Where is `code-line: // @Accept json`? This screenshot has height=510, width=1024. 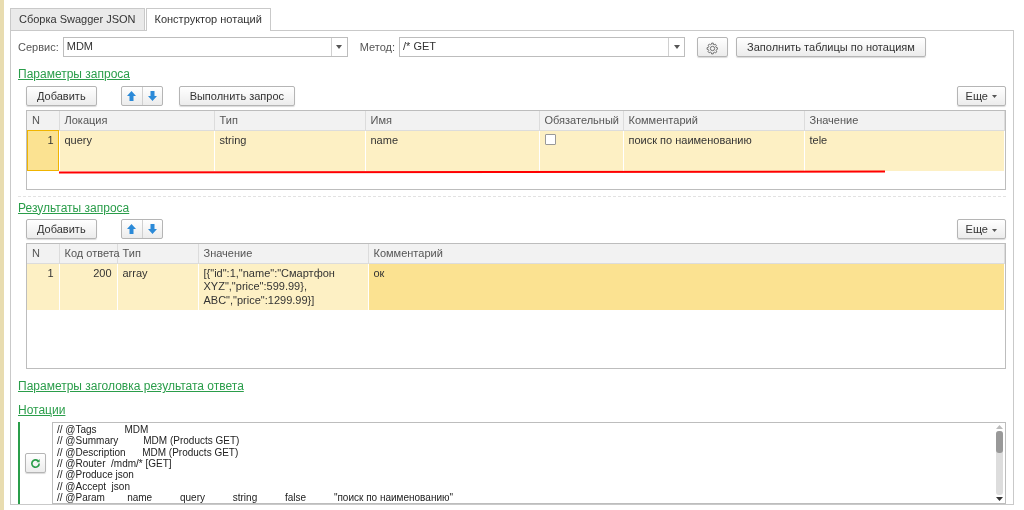 code-line: // @Accept json is located at coordinates (94, 486).